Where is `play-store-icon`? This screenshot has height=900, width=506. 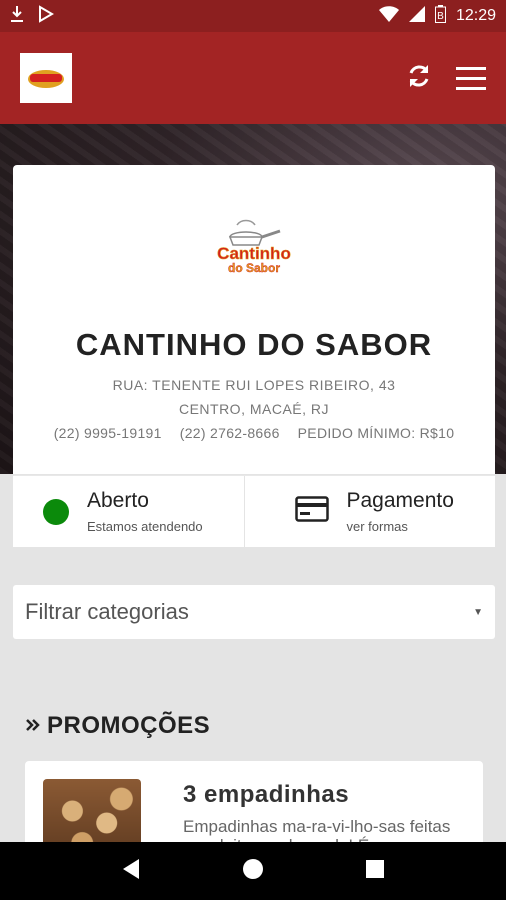
play-store-icon is located at coordinates (46, 16).